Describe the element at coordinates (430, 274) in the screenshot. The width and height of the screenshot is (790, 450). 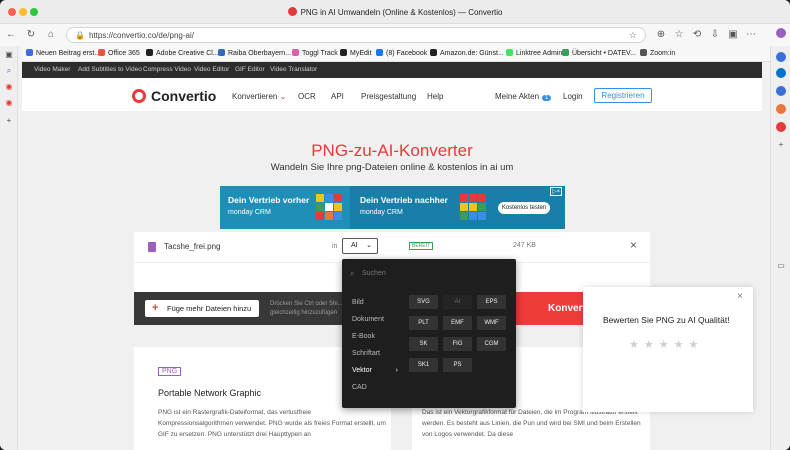
I see `format-search-input: ⌕ Suchen` at that location.